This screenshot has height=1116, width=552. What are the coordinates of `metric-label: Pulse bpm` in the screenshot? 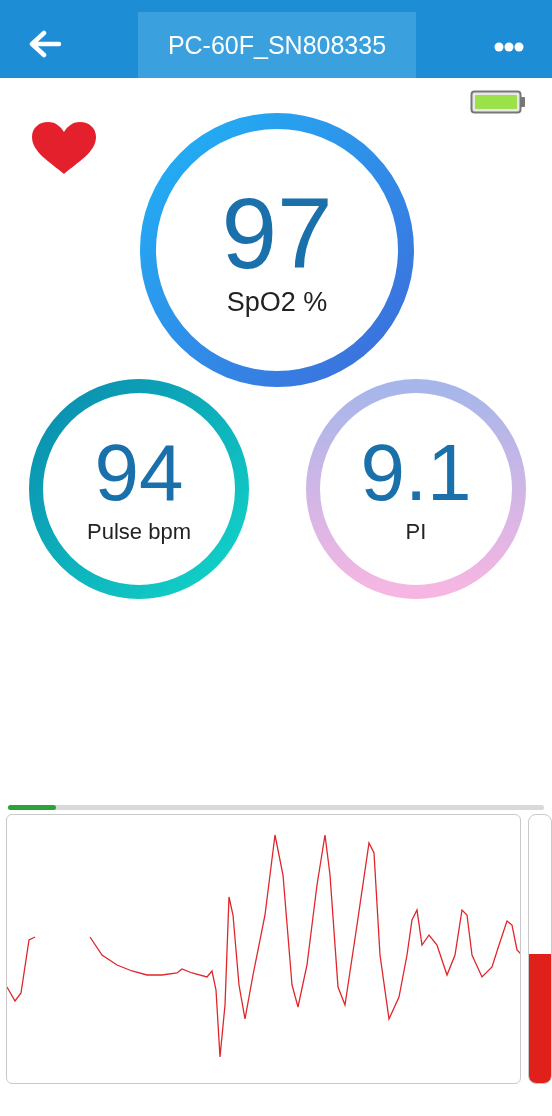 It's located at (139, 532).